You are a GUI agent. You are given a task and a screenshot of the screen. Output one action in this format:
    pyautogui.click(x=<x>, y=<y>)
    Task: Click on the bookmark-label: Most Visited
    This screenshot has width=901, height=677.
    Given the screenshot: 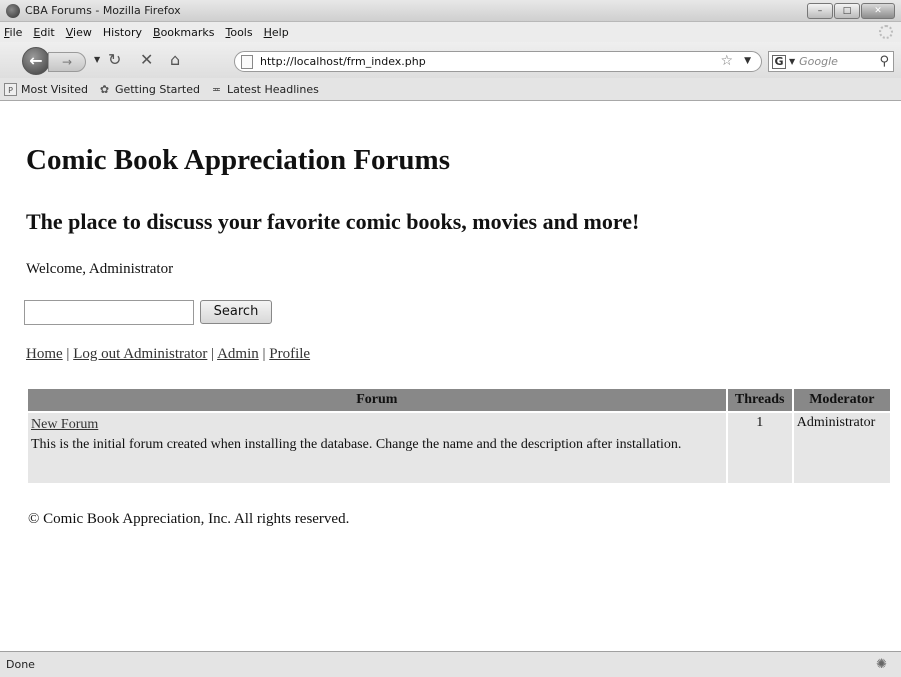 What is the action you would take?
    pyautogui.click(x=54, y=89)
    